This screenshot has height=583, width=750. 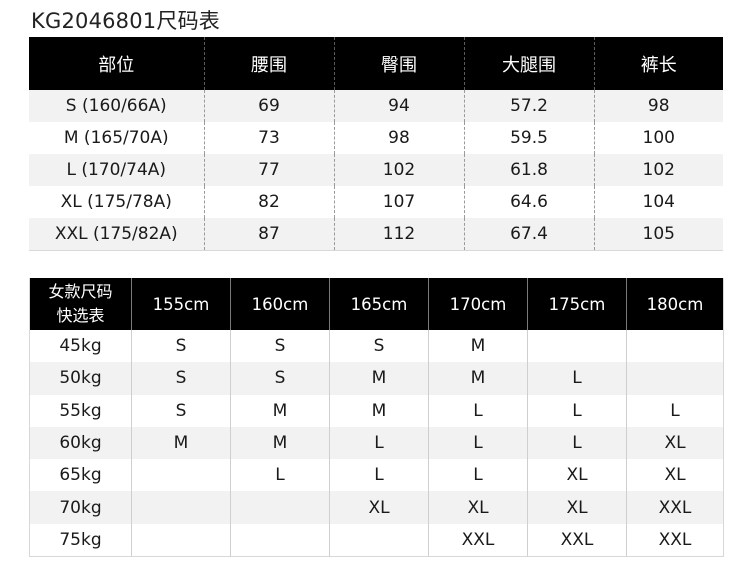 I want to click on length-value: 98, so click(x=658, y=106).